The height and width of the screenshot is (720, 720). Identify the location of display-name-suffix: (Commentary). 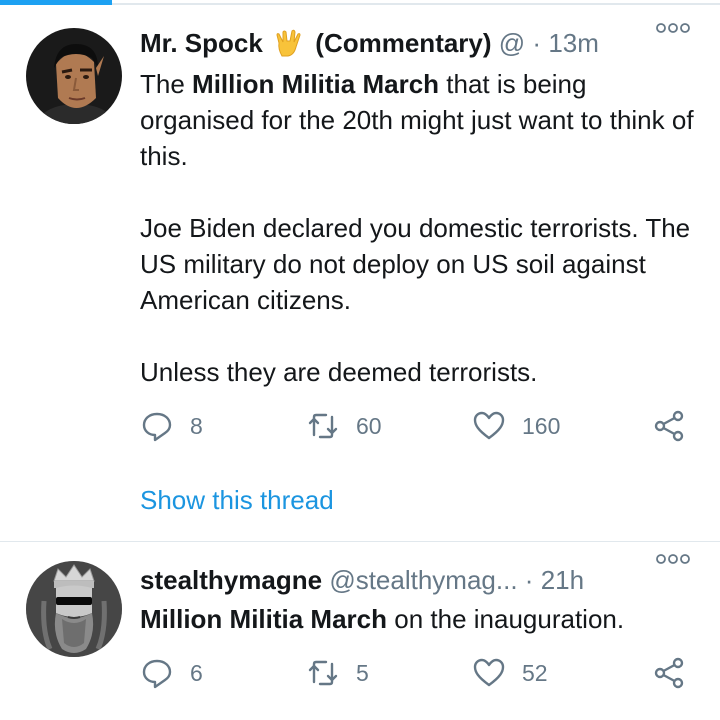
(403, 43).